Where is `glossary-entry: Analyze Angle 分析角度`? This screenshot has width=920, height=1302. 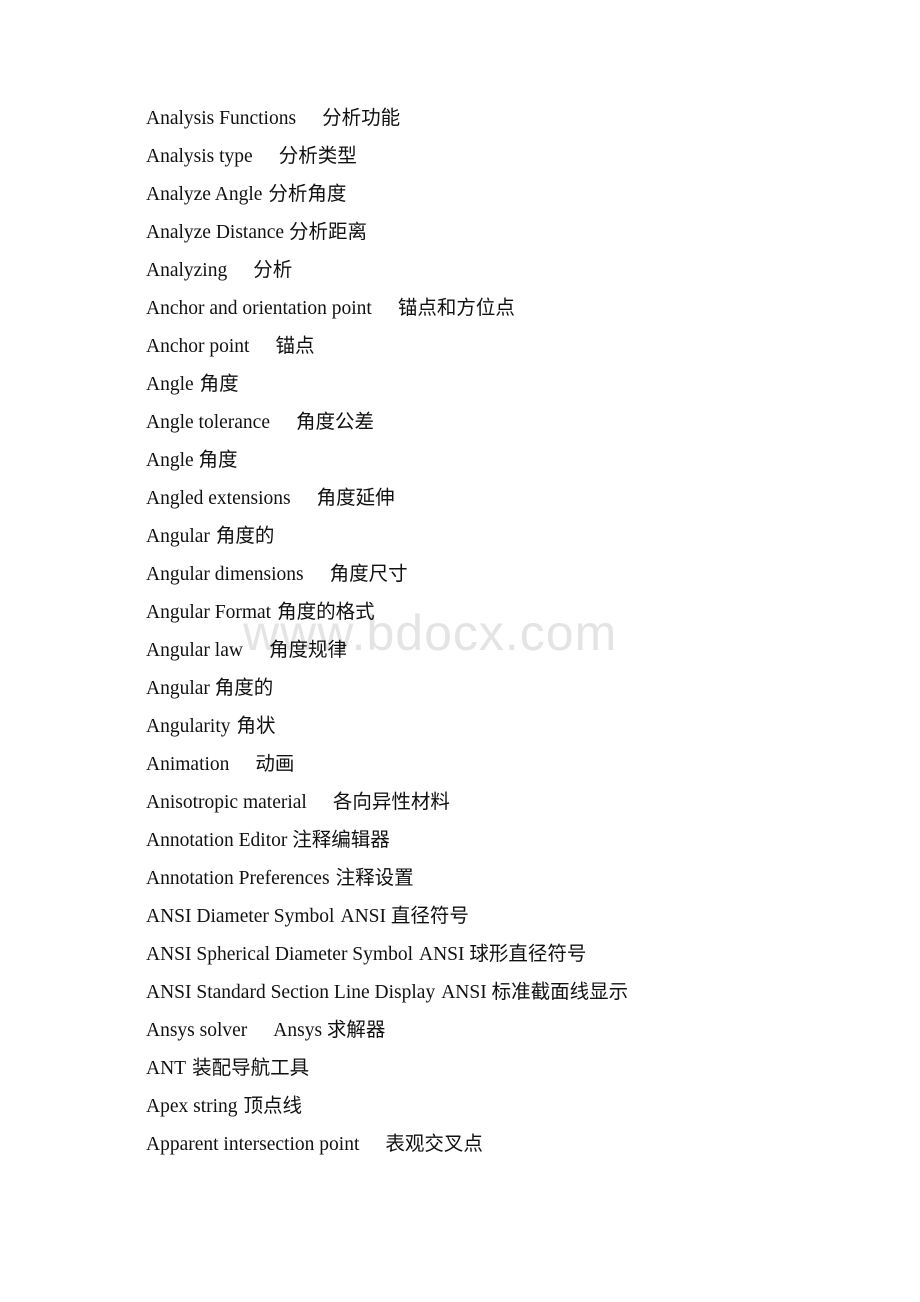
glossary-entry: Analyze Angle 分析角度 is located at coordinates (513, 195).